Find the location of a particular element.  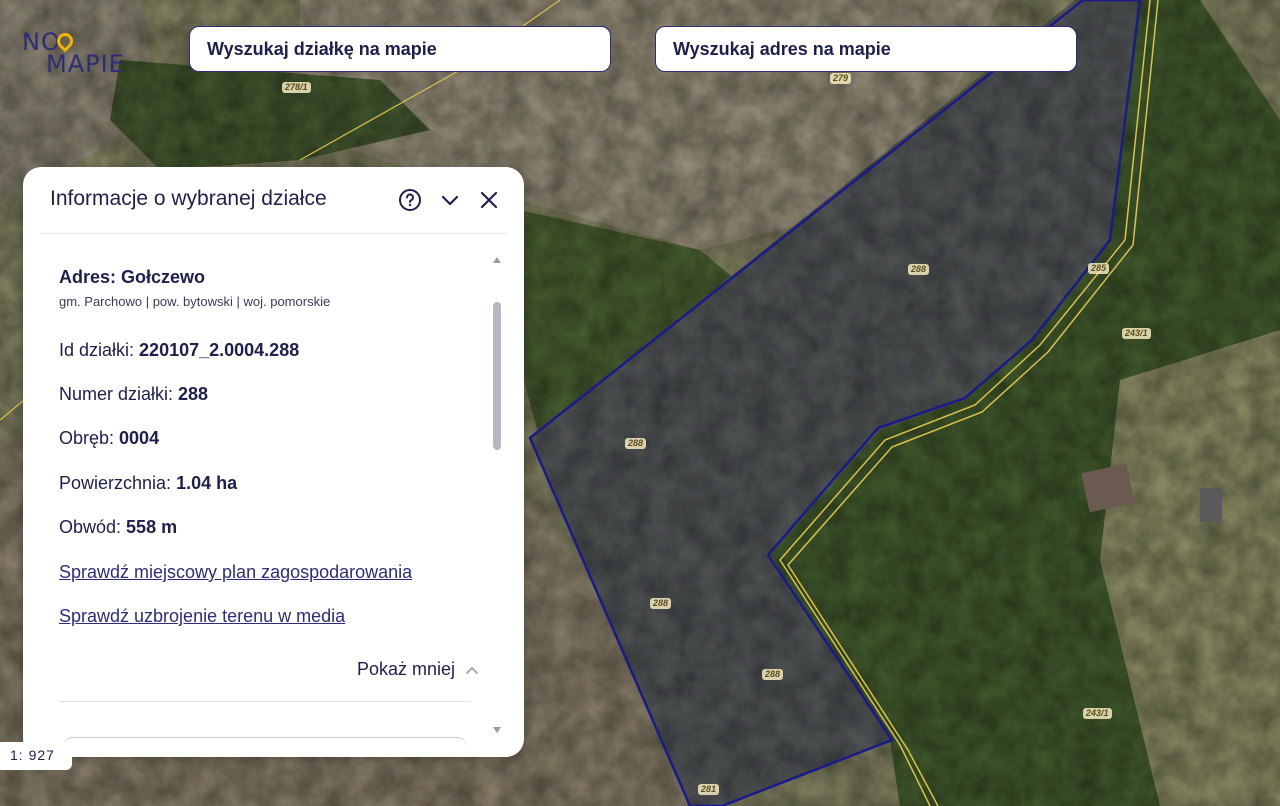

field-label: Obwód: is located at coordinates (93, 527).